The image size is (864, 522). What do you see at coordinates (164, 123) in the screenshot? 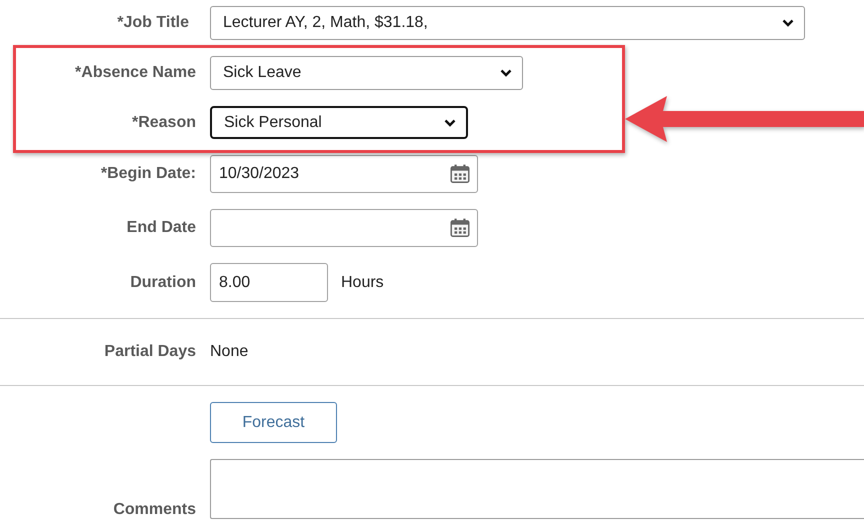
I see `field-label: *Reason` at bounding box center [164, 123].